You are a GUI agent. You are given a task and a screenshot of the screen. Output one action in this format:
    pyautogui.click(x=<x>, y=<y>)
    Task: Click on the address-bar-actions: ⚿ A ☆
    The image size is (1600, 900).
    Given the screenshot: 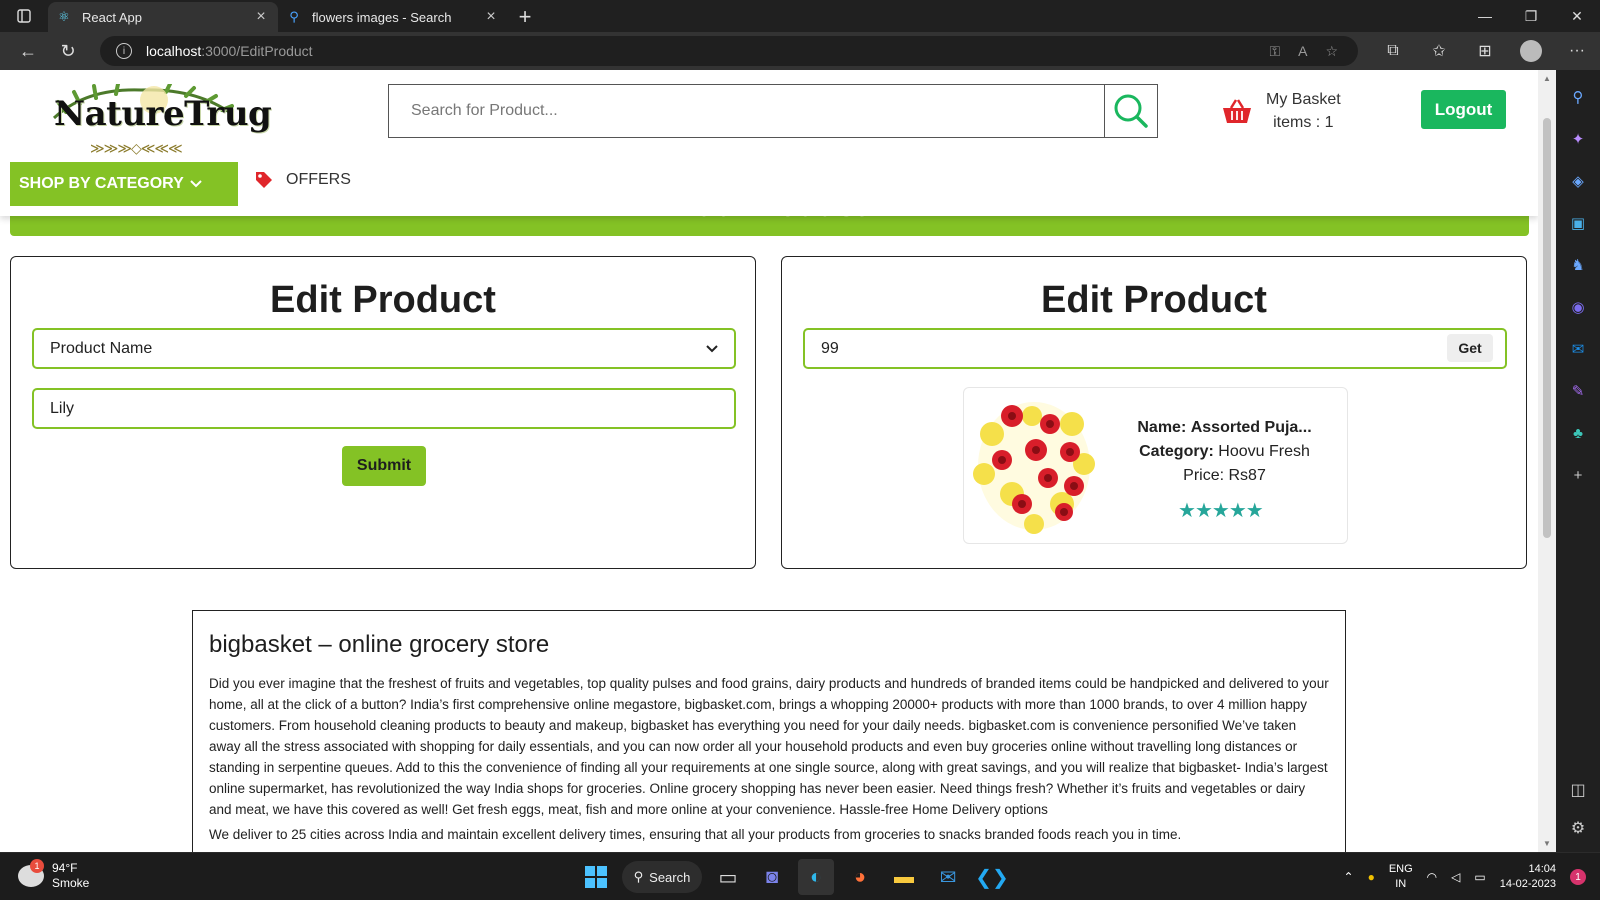 What is the action you would take?
    pyautogui.click(x=1303, y=51)
    